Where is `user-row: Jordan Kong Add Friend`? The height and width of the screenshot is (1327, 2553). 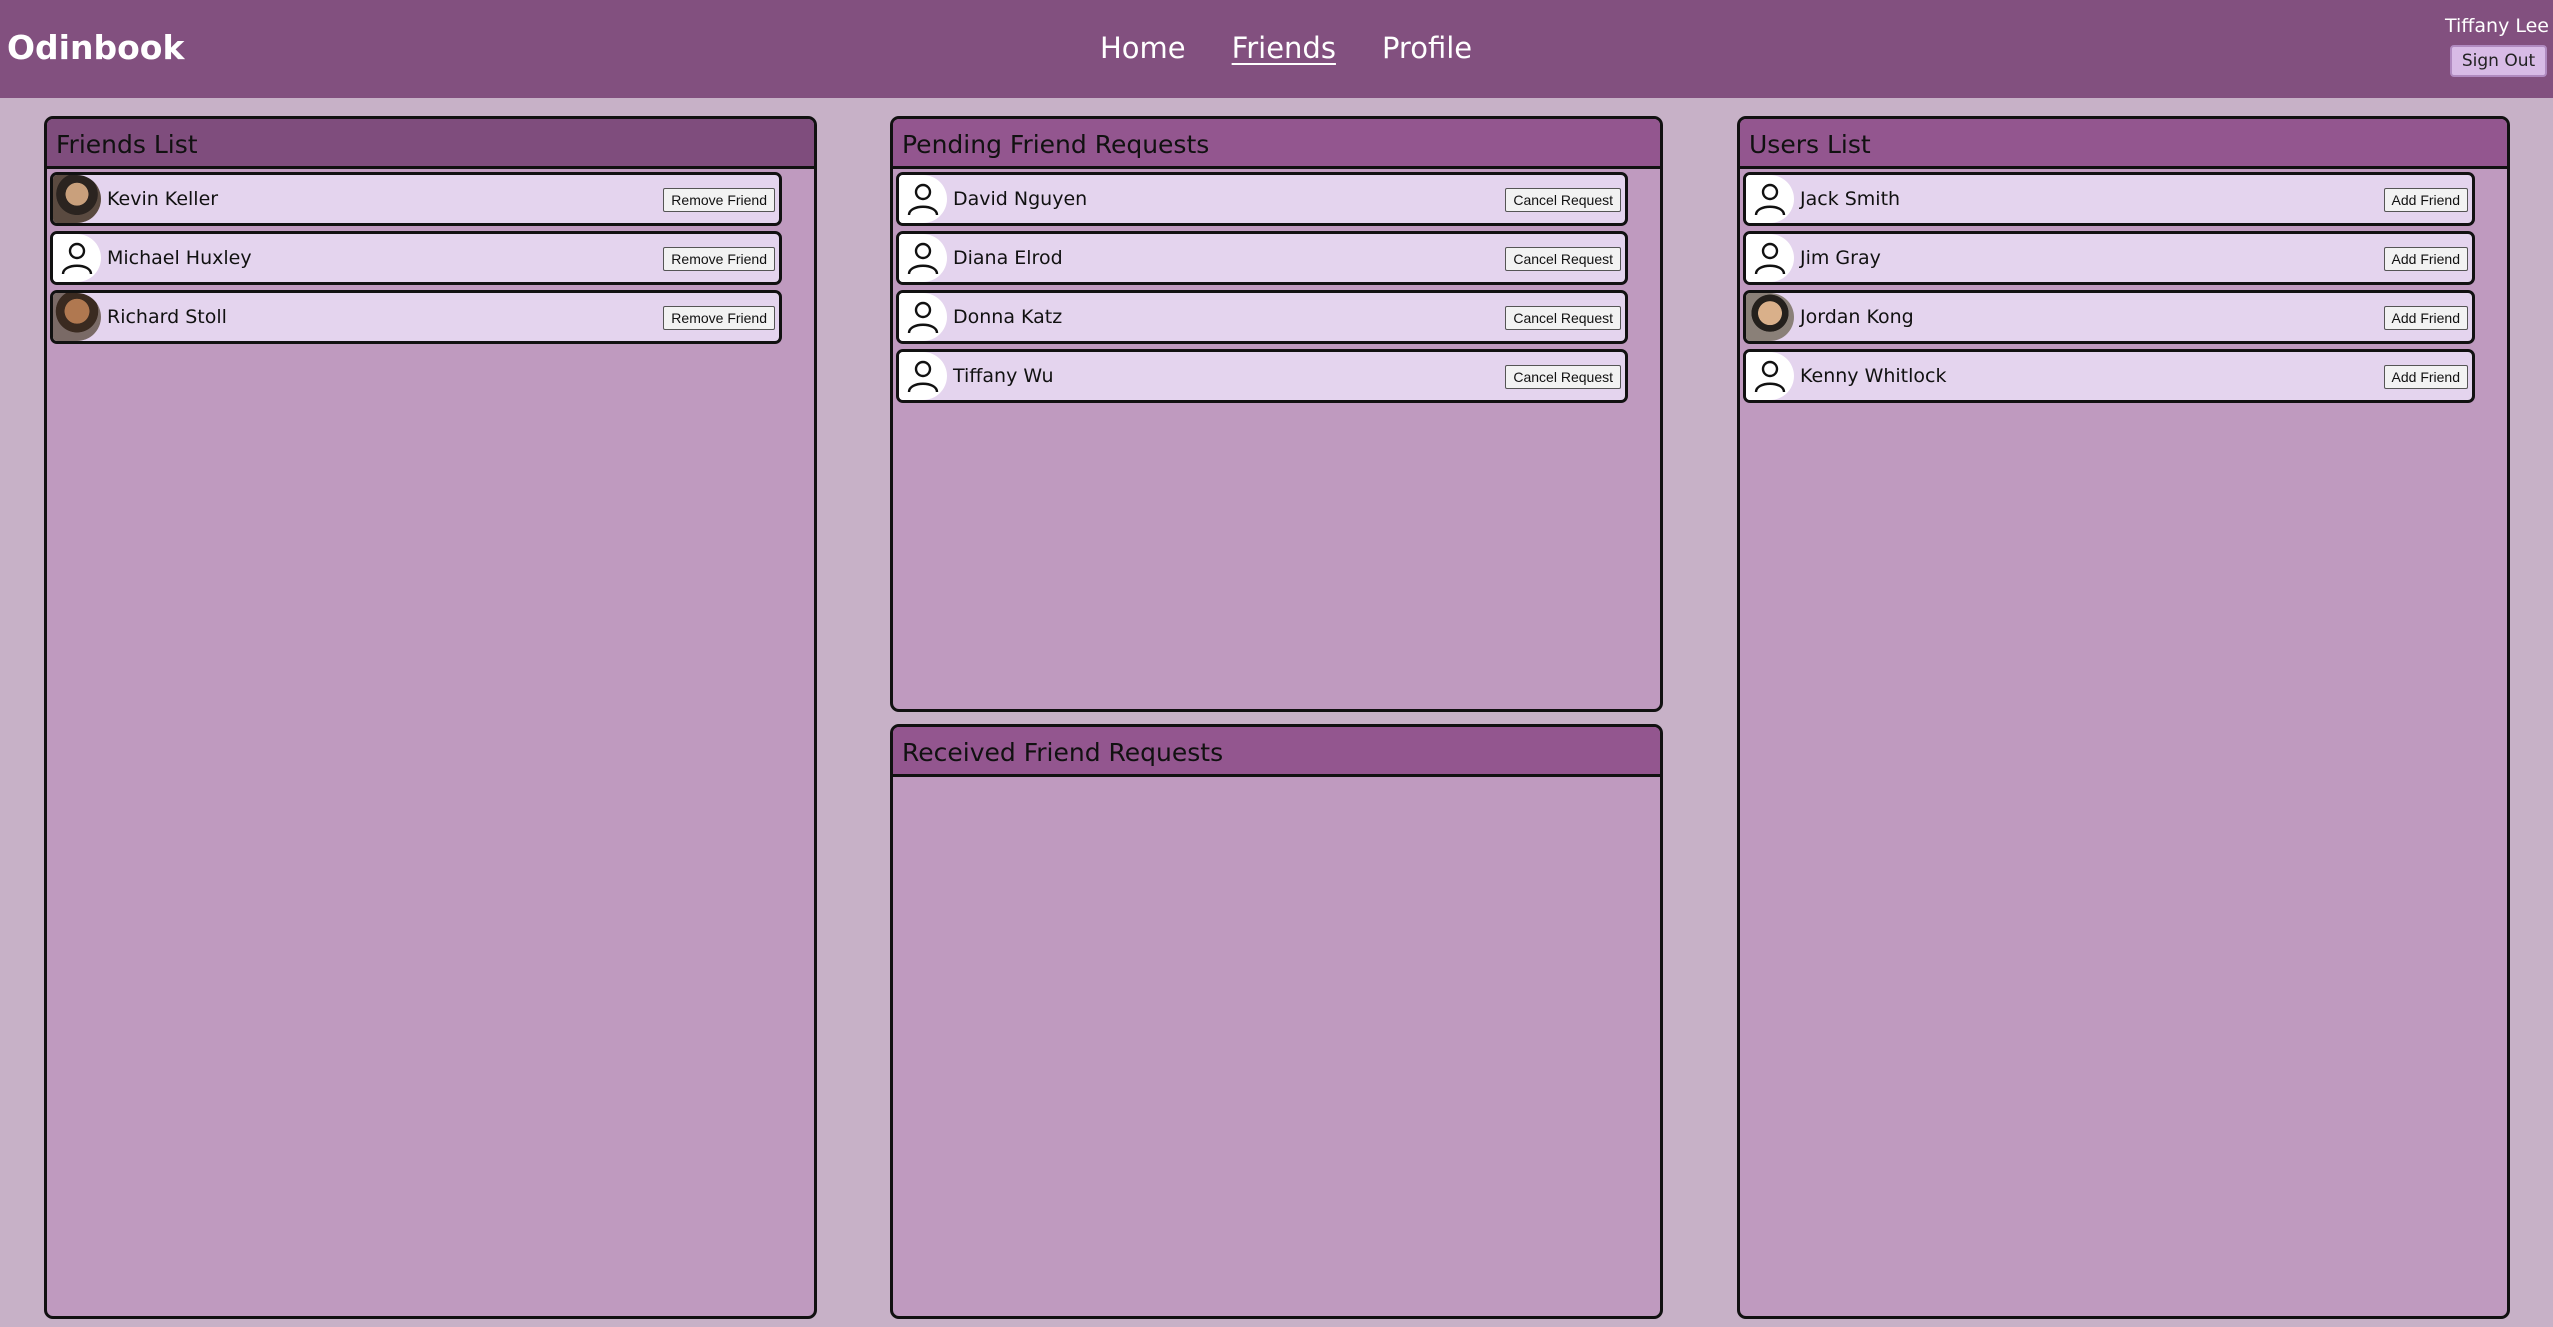
user-row: Jordan Kong Add Friend is located at coordinates (2109, 317).